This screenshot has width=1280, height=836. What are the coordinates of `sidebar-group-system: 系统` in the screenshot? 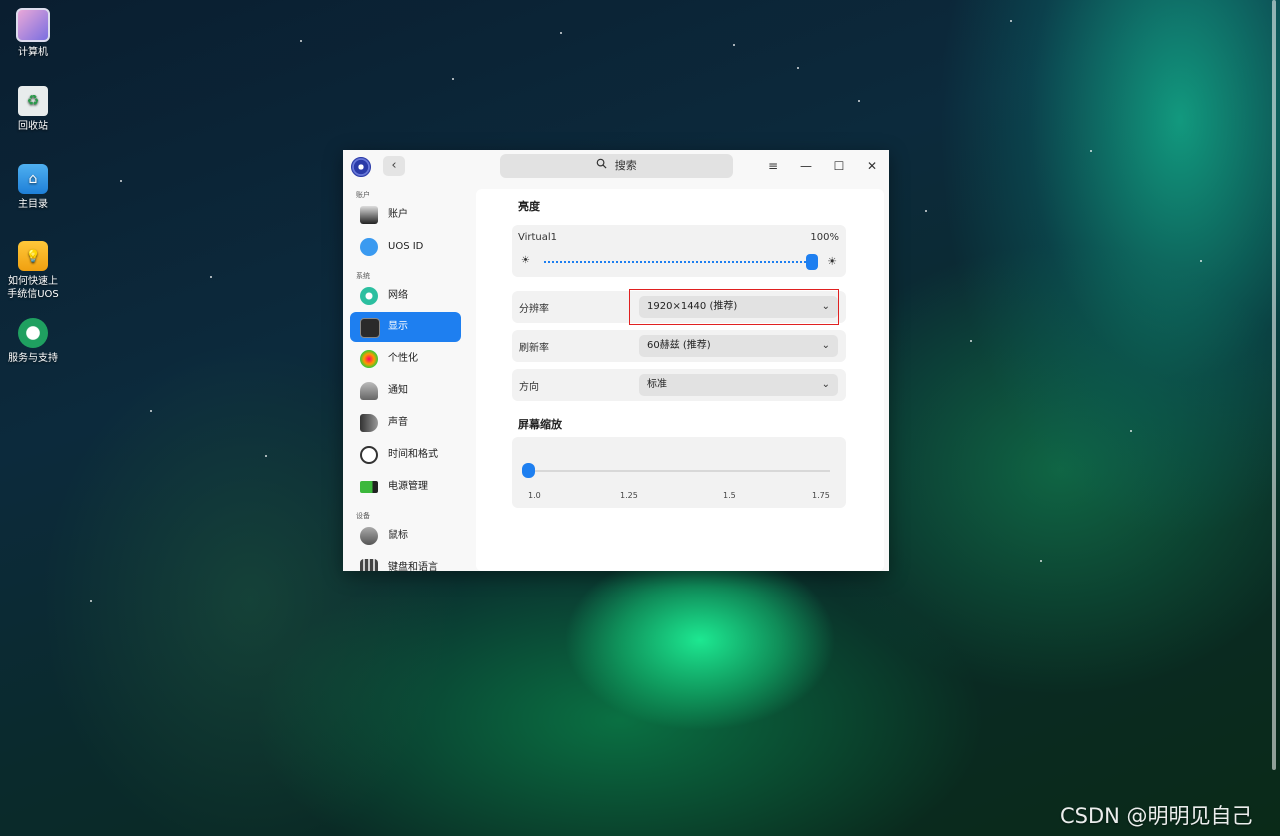 It's located at (363, 276).